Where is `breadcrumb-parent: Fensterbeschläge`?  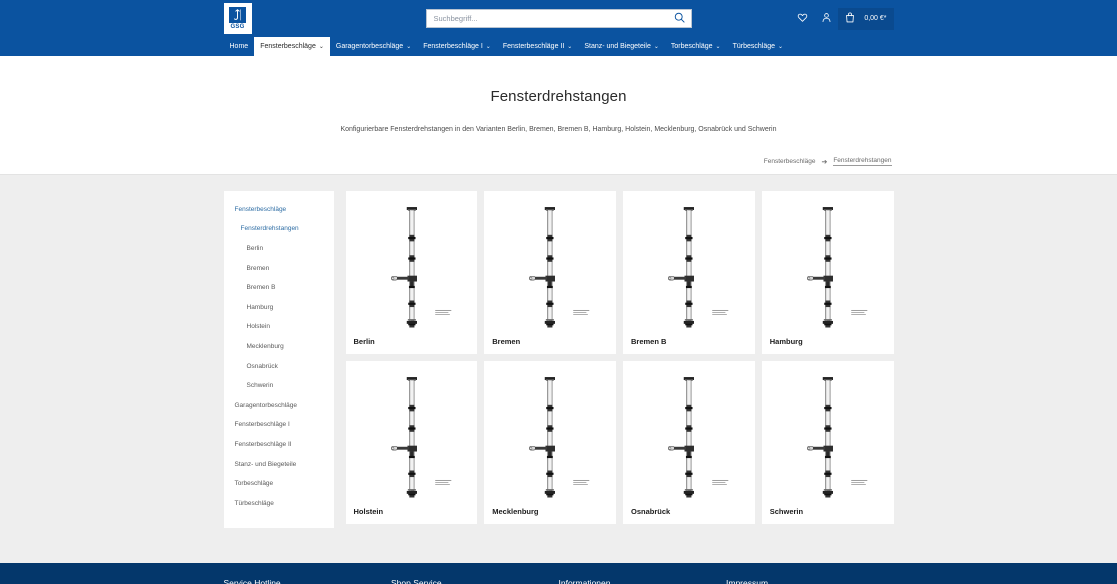
breadcrumb-parent: Fensterbeschläge is located at coordinates (790, 161).